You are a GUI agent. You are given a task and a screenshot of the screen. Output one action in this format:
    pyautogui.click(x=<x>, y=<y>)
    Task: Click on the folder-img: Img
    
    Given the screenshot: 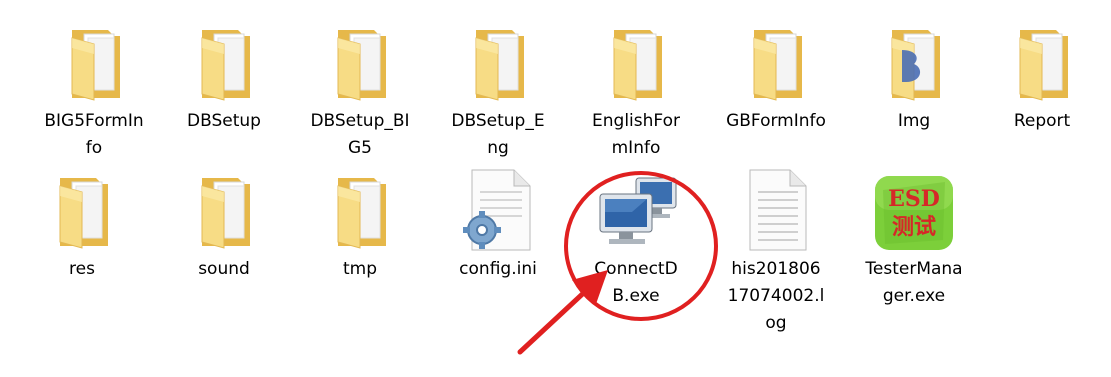 What is the action you would take?
    pyautogui.click(x=914, y=73)
    